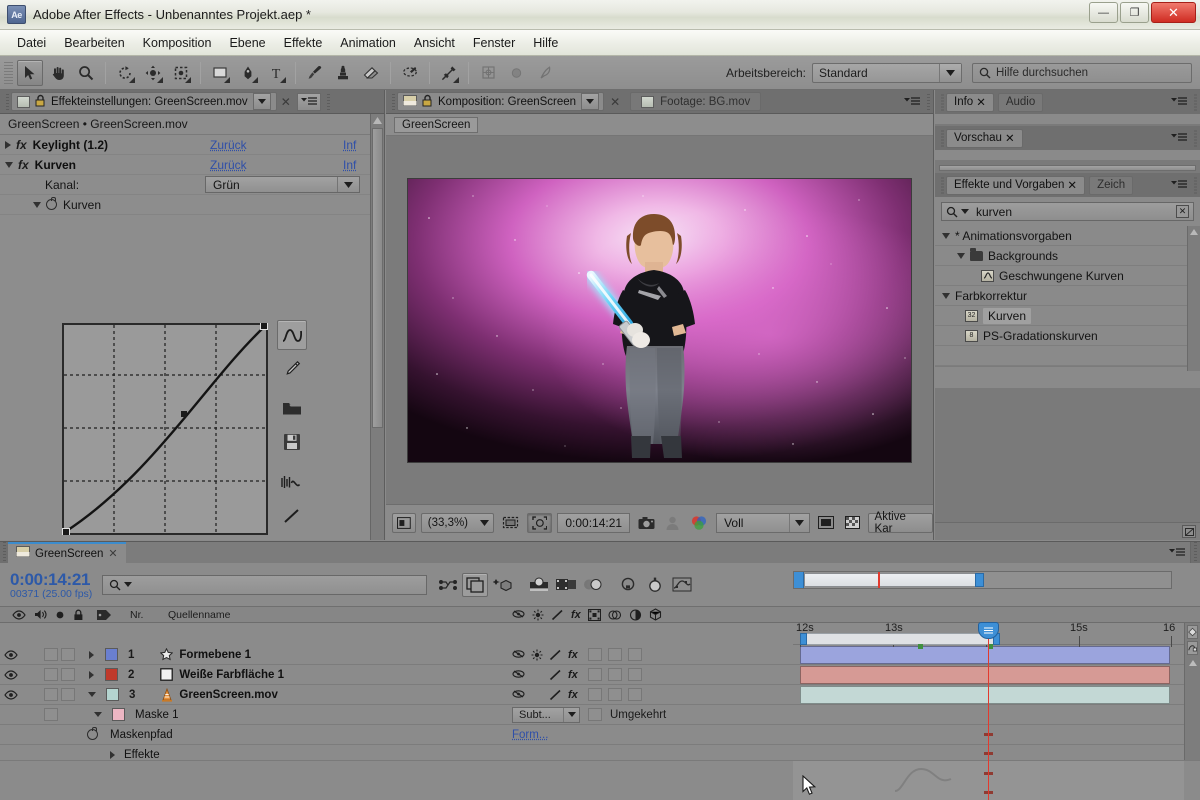 Image resolution: width=1200 pixels, height=800 pixels. Describe the element at coordinates (984, 138) in the screenshot. I see `tab-vorschau: Vorschau ✕` at that location.